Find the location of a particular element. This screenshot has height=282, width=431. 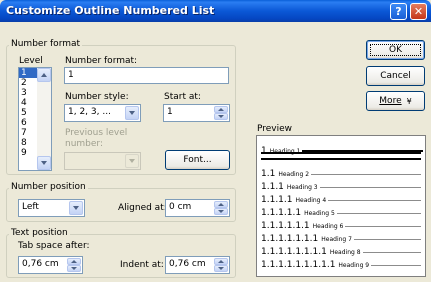

tab-space-input: 0,76 cm is located at coordinates (50, 265).